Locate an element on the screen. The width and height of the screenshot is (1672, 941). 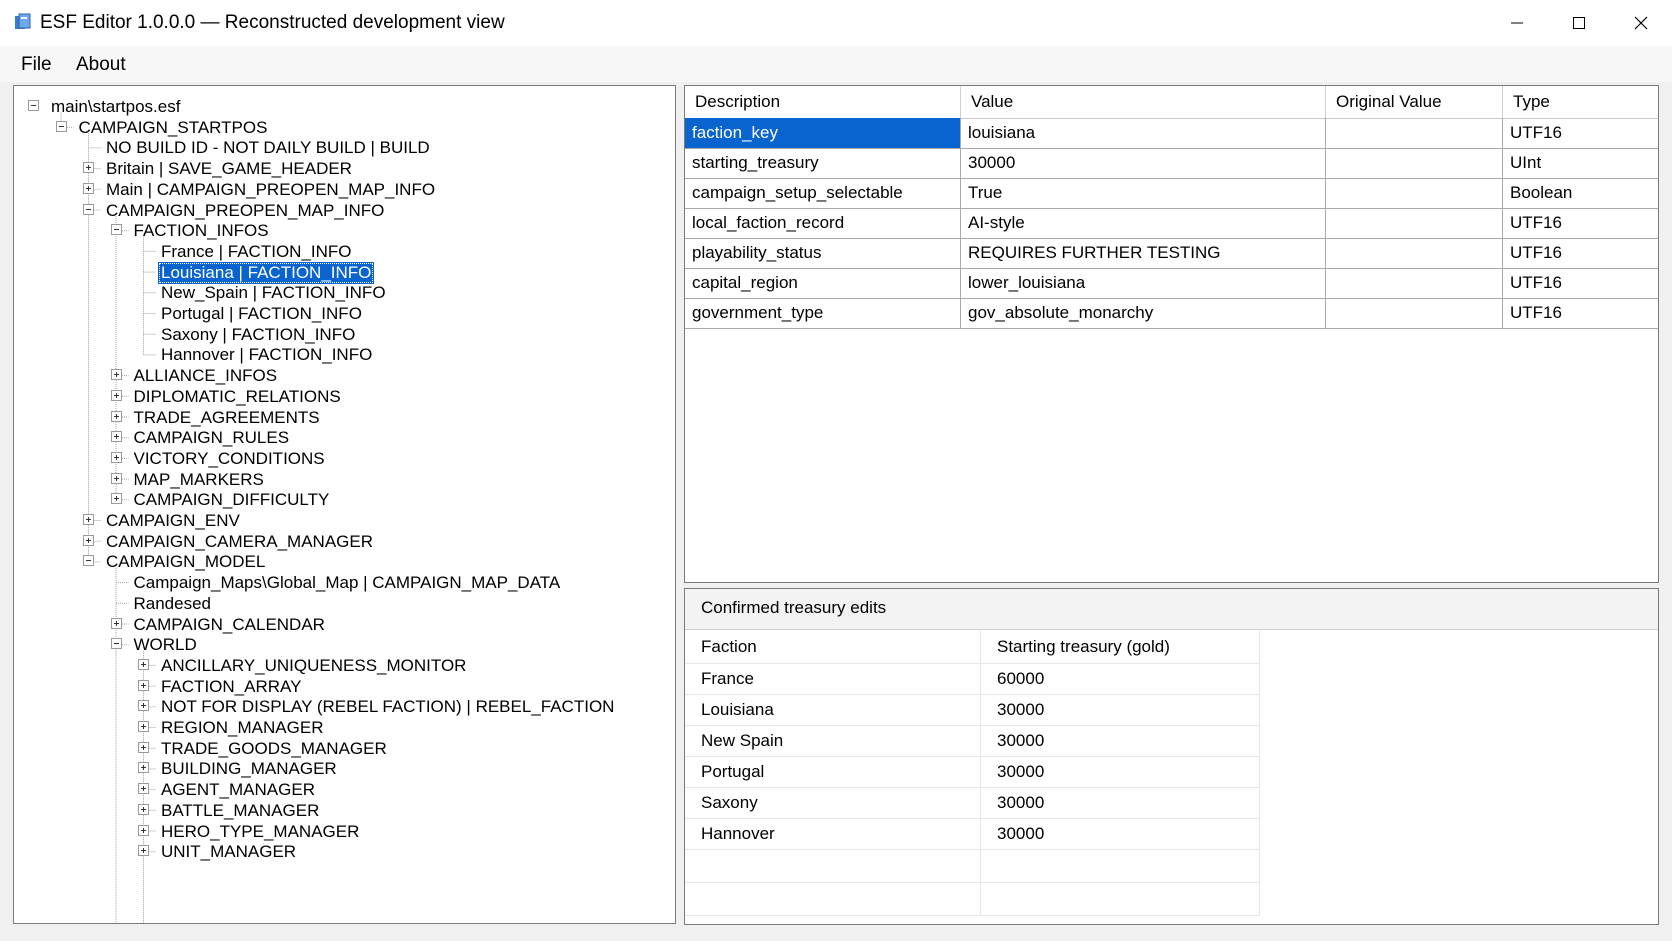
tree-node: NO BUILD ID - NOT DAILY BUILD | BUILD is located at coordinates (344, 148).